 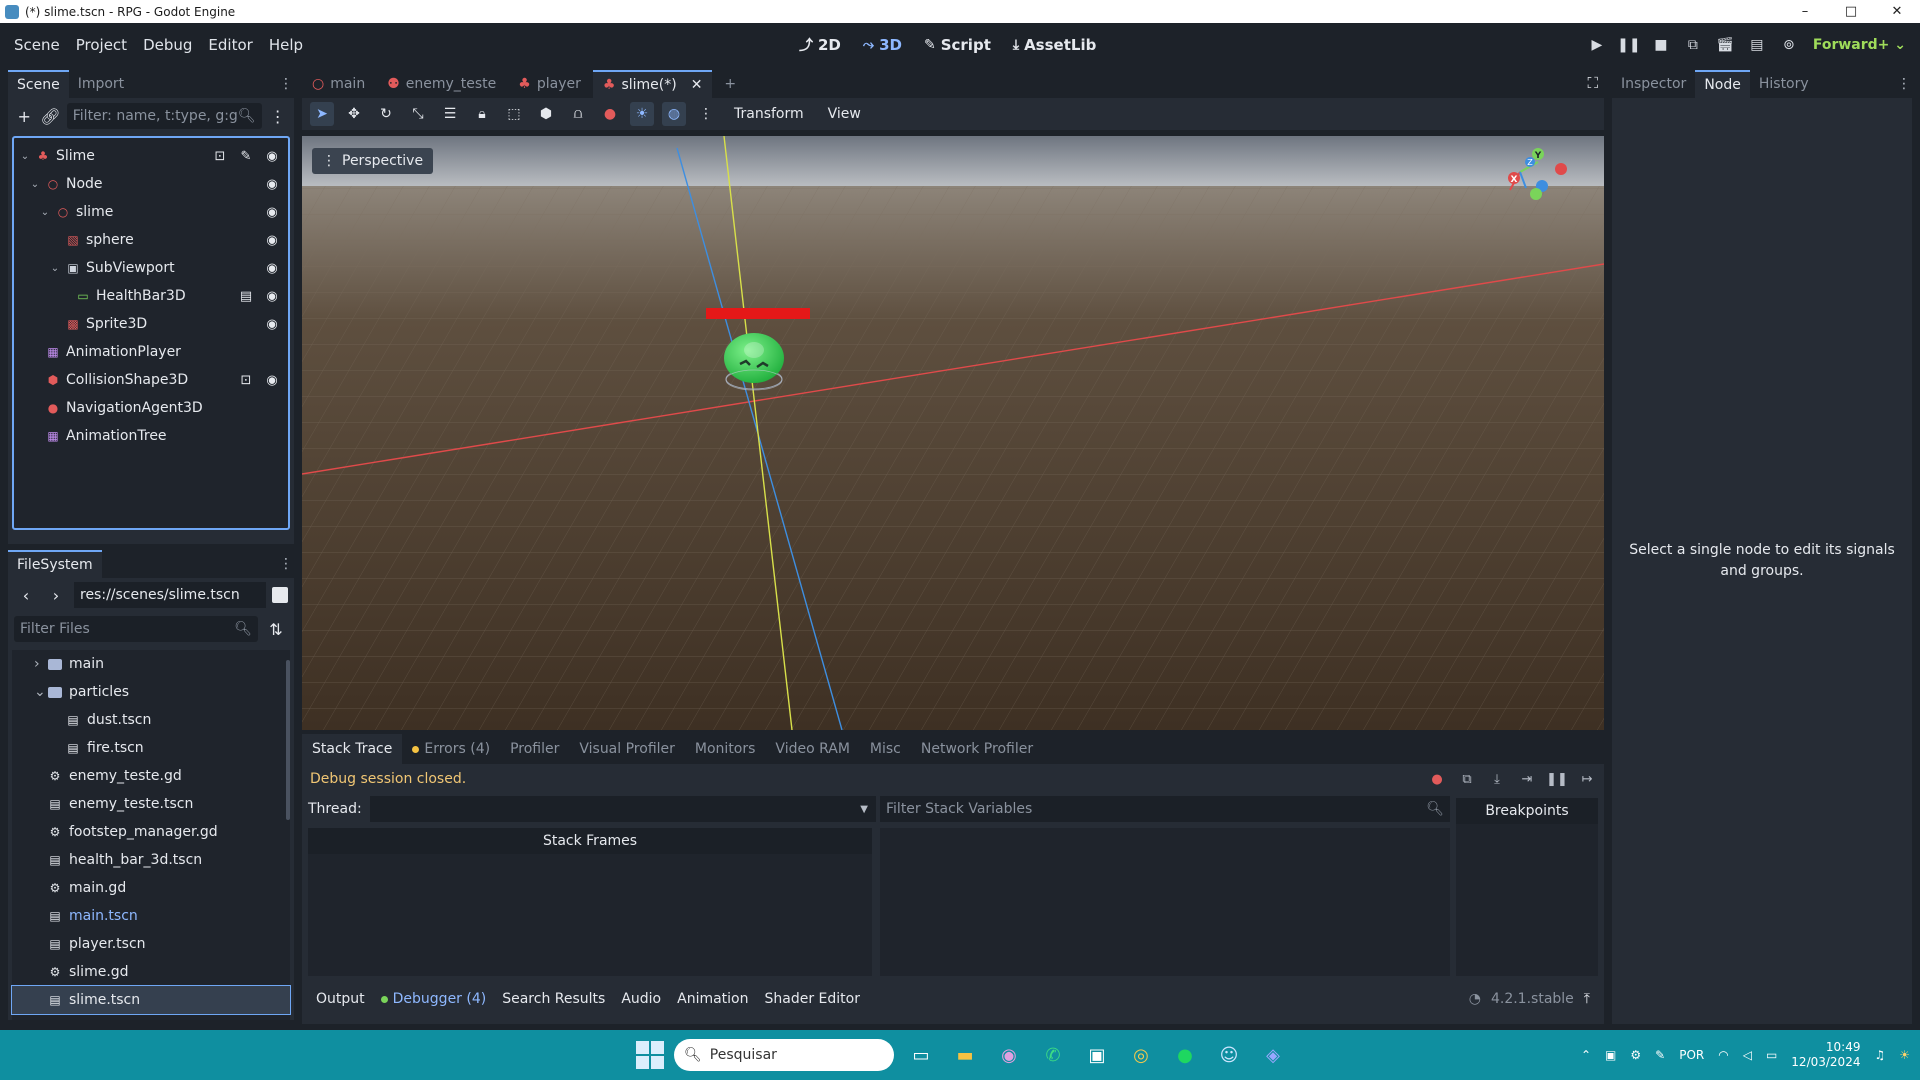 What do you see at coordinates (1229, 1055) in the screenshot?
I see `godot-taskbar-icon: ☺` at bounding box center [1229, 1055].